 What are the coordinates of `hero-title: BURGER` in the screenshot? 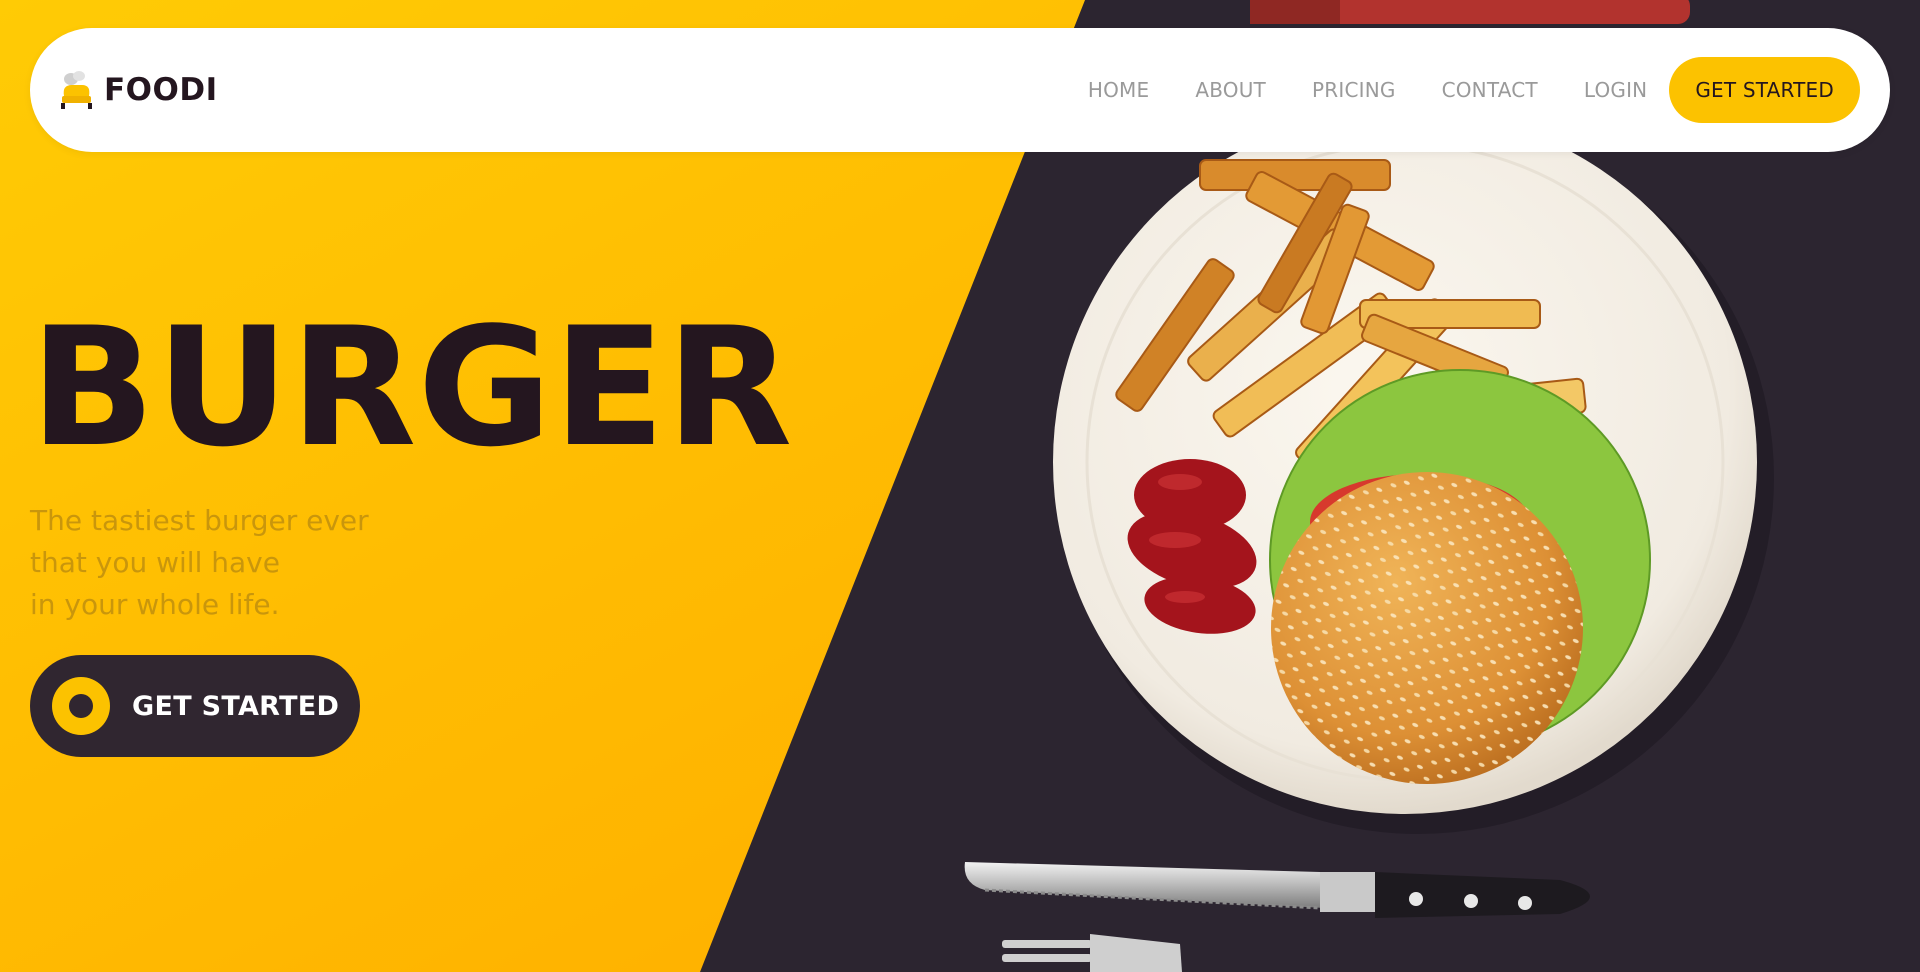 It's located at (412, 387).